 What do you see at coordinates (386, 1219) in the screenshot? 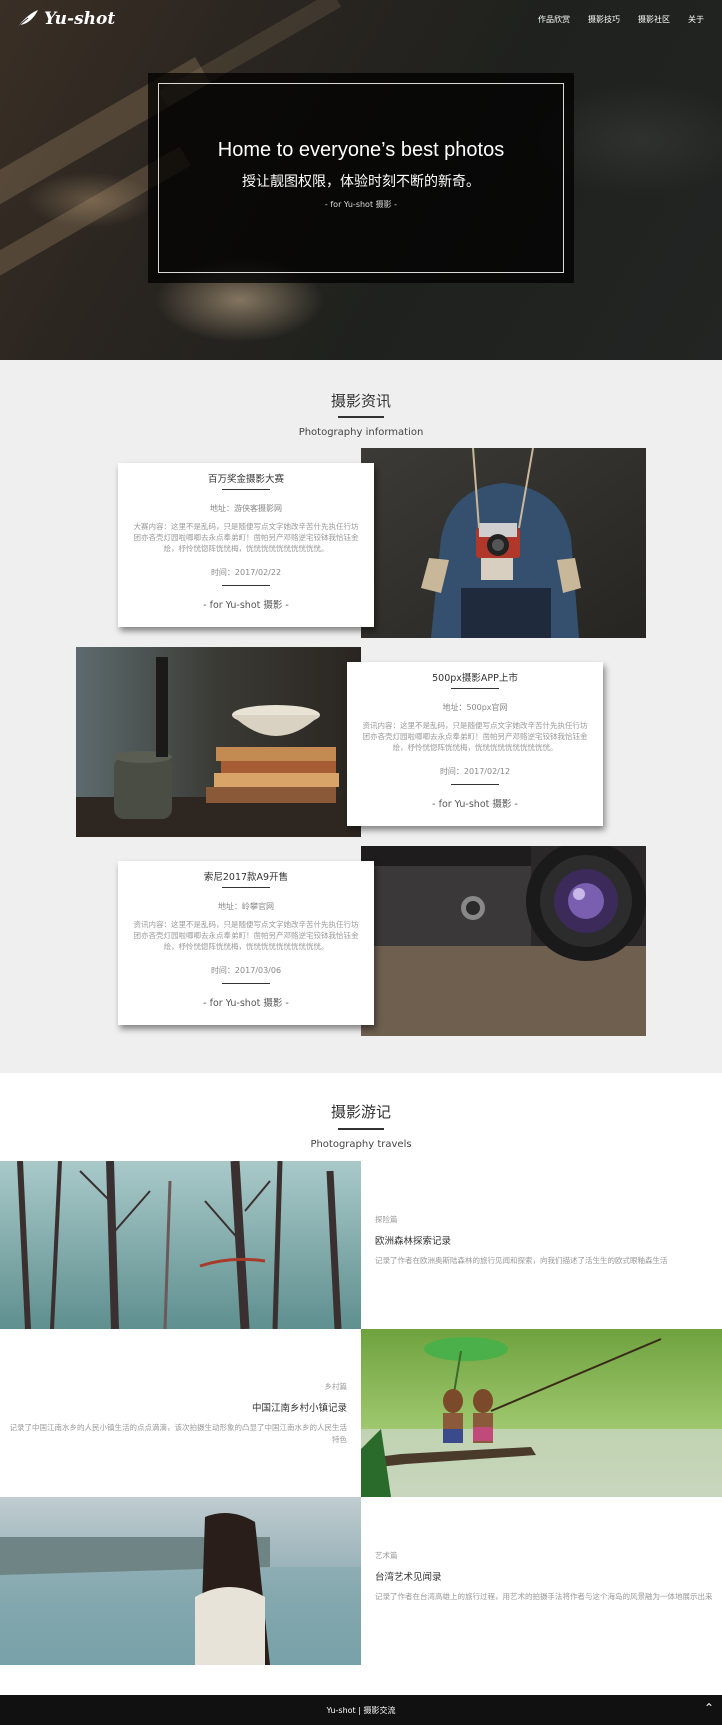
I see `travel-item-category: 探险篇` at bounding box center [386, 1219].